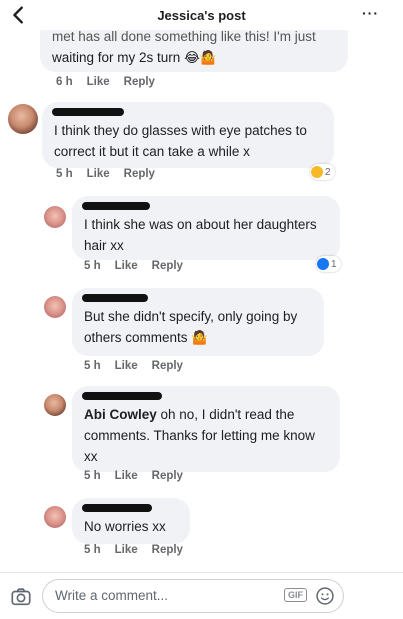  Describe the element at coordinates (104, 245) in the screenshot. I see `comment-text: hair xx` at that location.